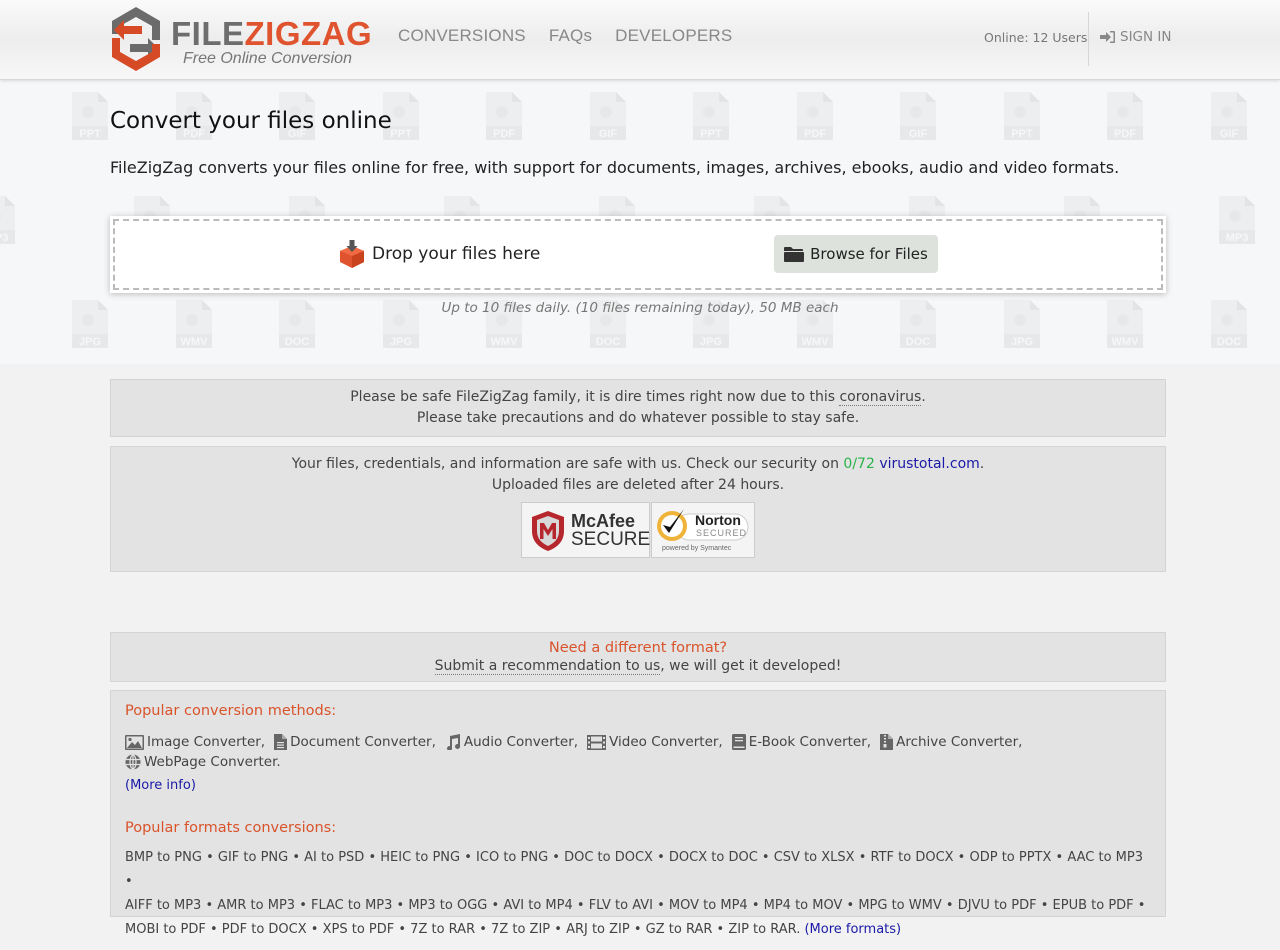 Image resolution: width=1280 pixels, height=950 pixels. Describe the element at coordinates (7, 220) in the screenshot. I see `background-file-mp3-icon: MP3` at that location.